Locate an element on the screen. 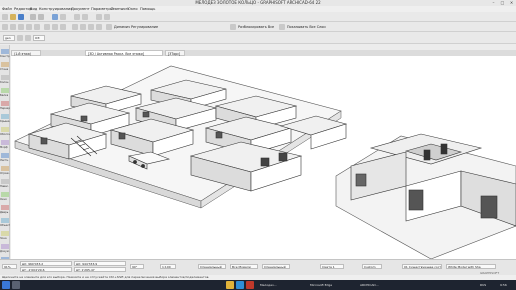  structure-display: Смета 1 is located at coordinates (332, 266).